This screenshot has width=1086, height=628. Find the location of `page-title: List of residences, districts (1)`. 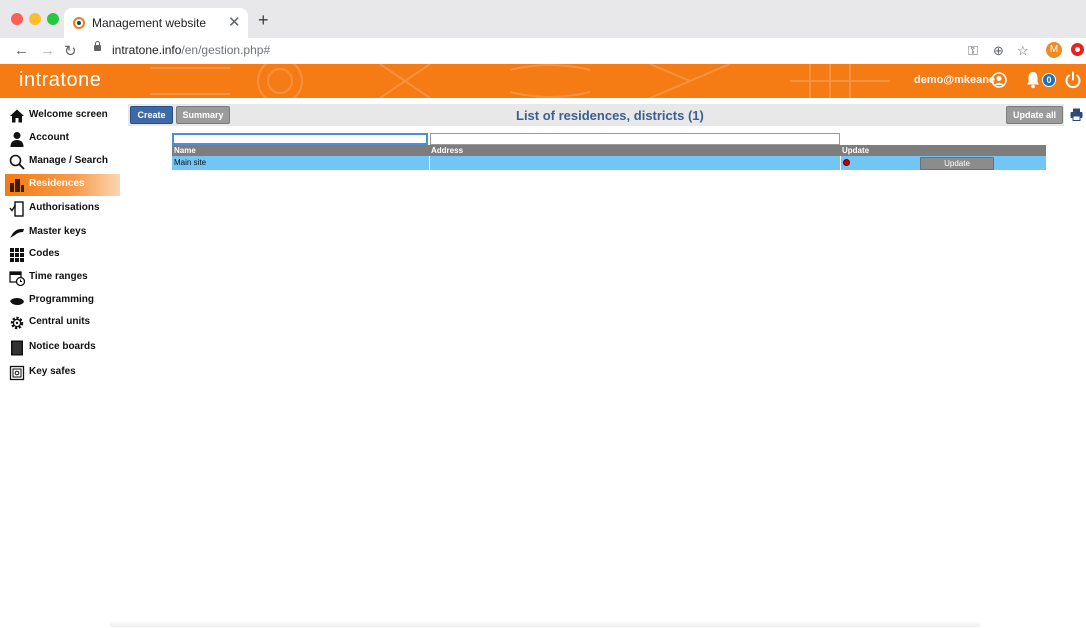

page-title: List of residences, districts (1) is located at coordinates (610, 115).